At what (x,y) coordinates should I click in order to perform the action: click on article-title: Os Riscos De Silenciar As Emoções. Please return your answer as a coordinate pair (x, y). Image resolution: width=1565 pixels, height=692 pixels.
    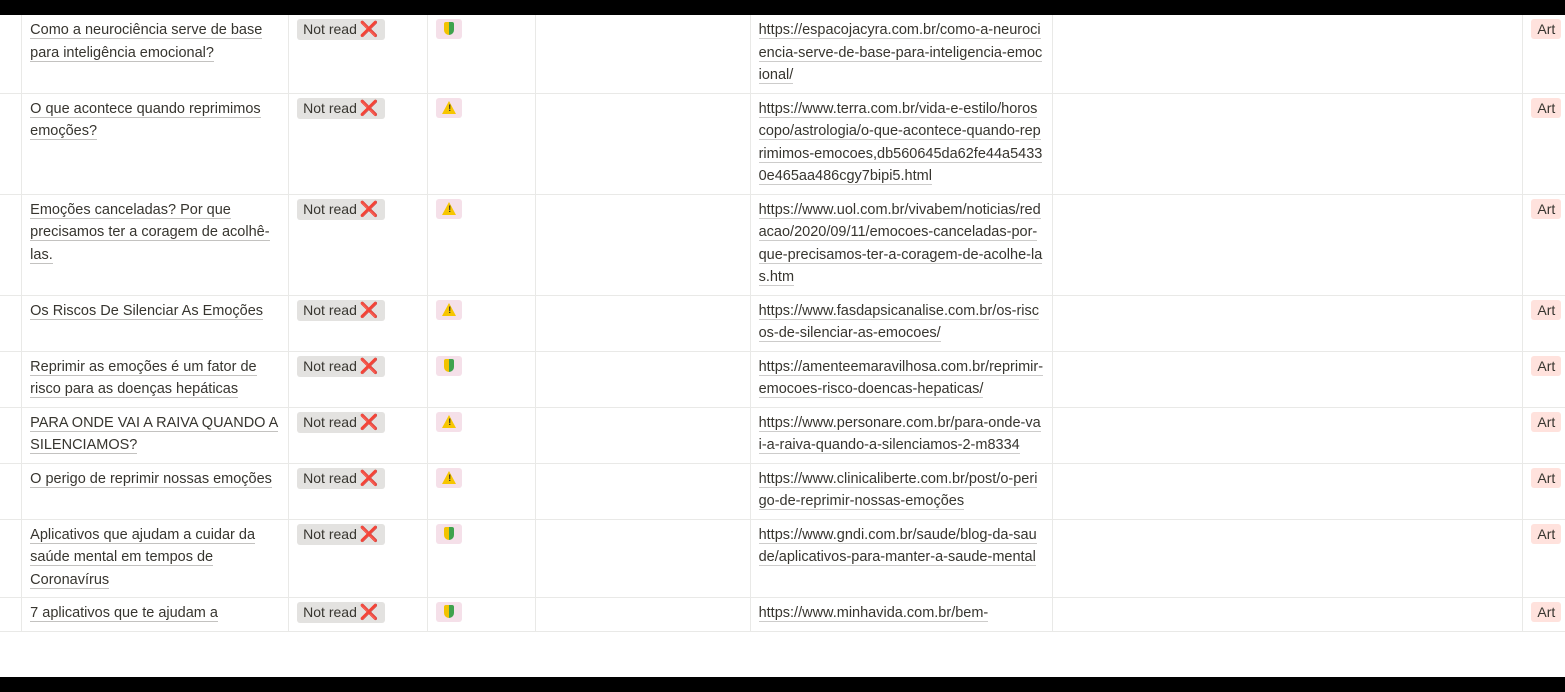
    Looking at the image, I should click on (147, 311).